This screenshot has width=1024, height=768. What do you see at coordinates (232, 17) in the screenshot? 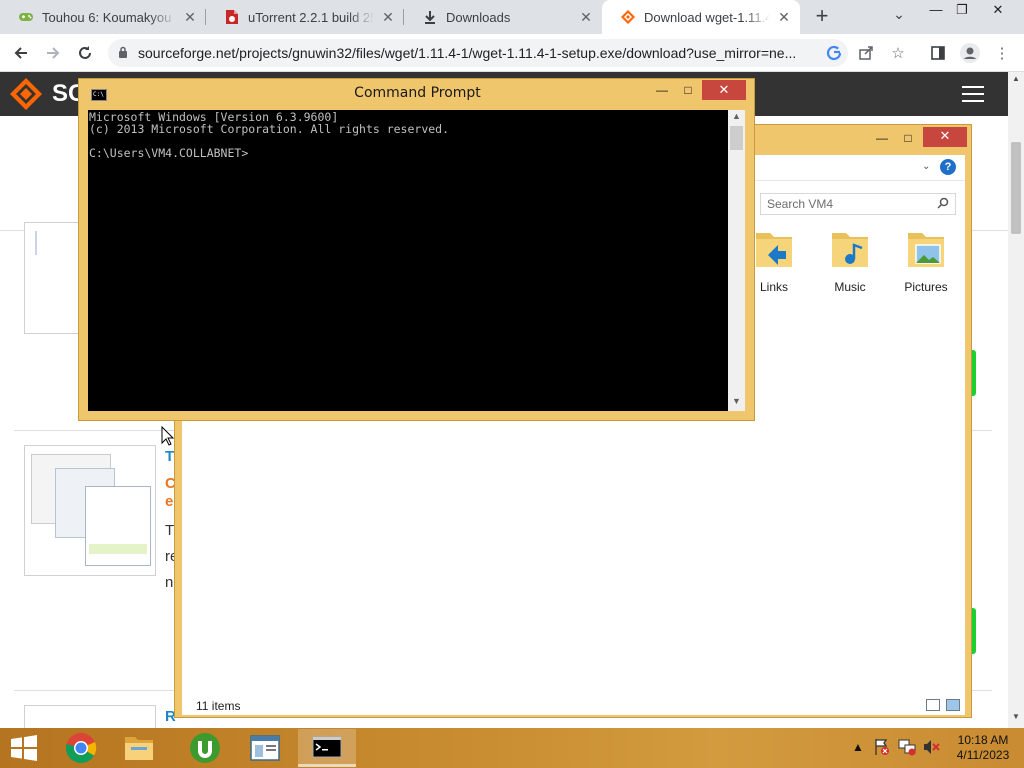
I see `torrent-file-icon` at bounding box center [232, 17].